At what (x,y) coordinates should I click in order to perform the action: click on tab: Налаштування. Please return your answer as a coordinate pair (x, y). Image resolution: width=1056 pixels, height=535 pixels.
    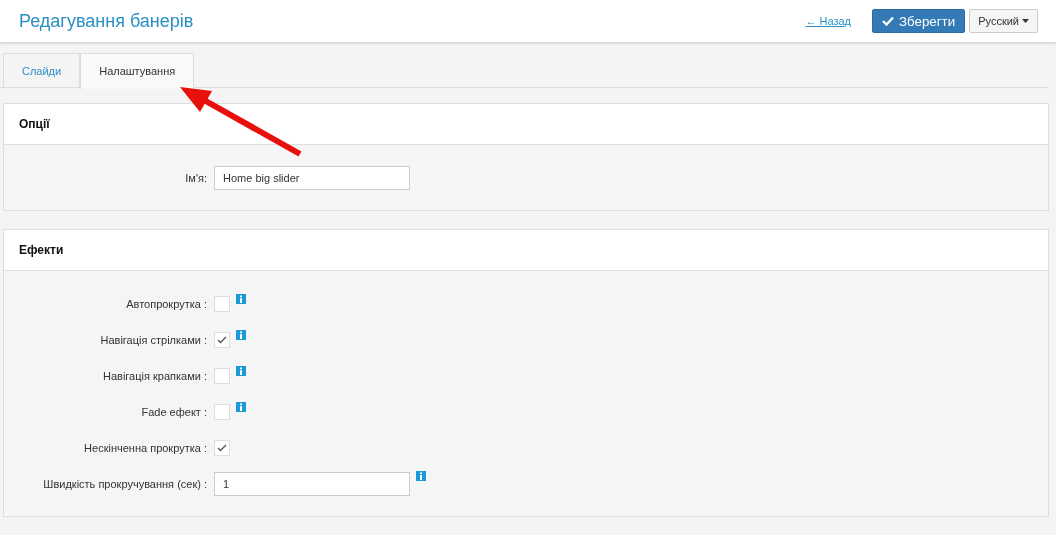
    Looking at the image, I should click on (137, 71).